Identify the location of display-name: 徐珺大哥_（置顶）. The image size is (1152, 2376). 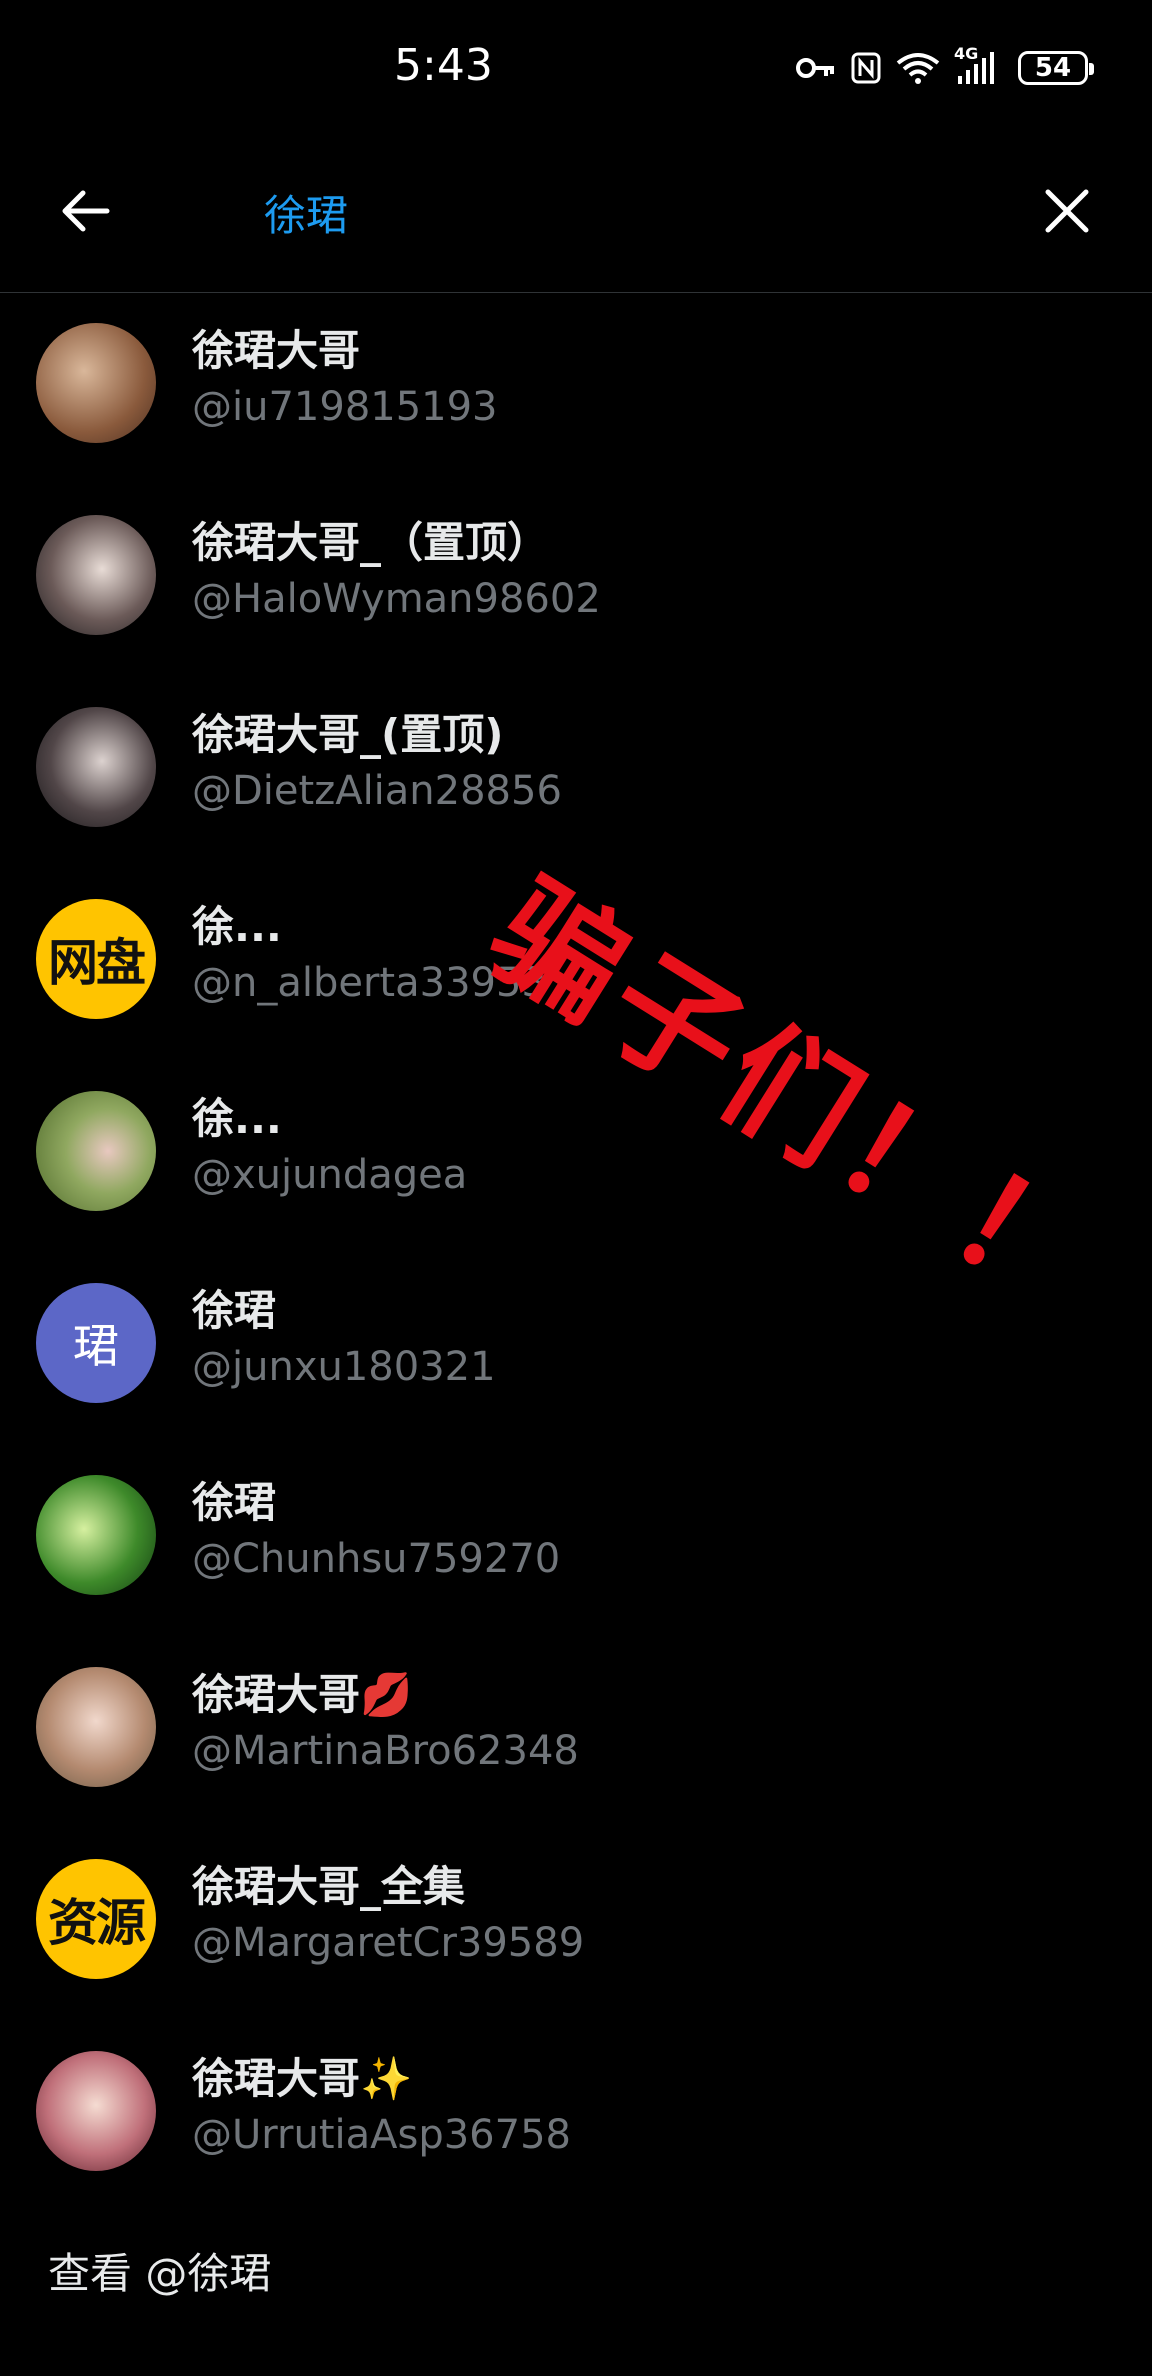
(371, 542).